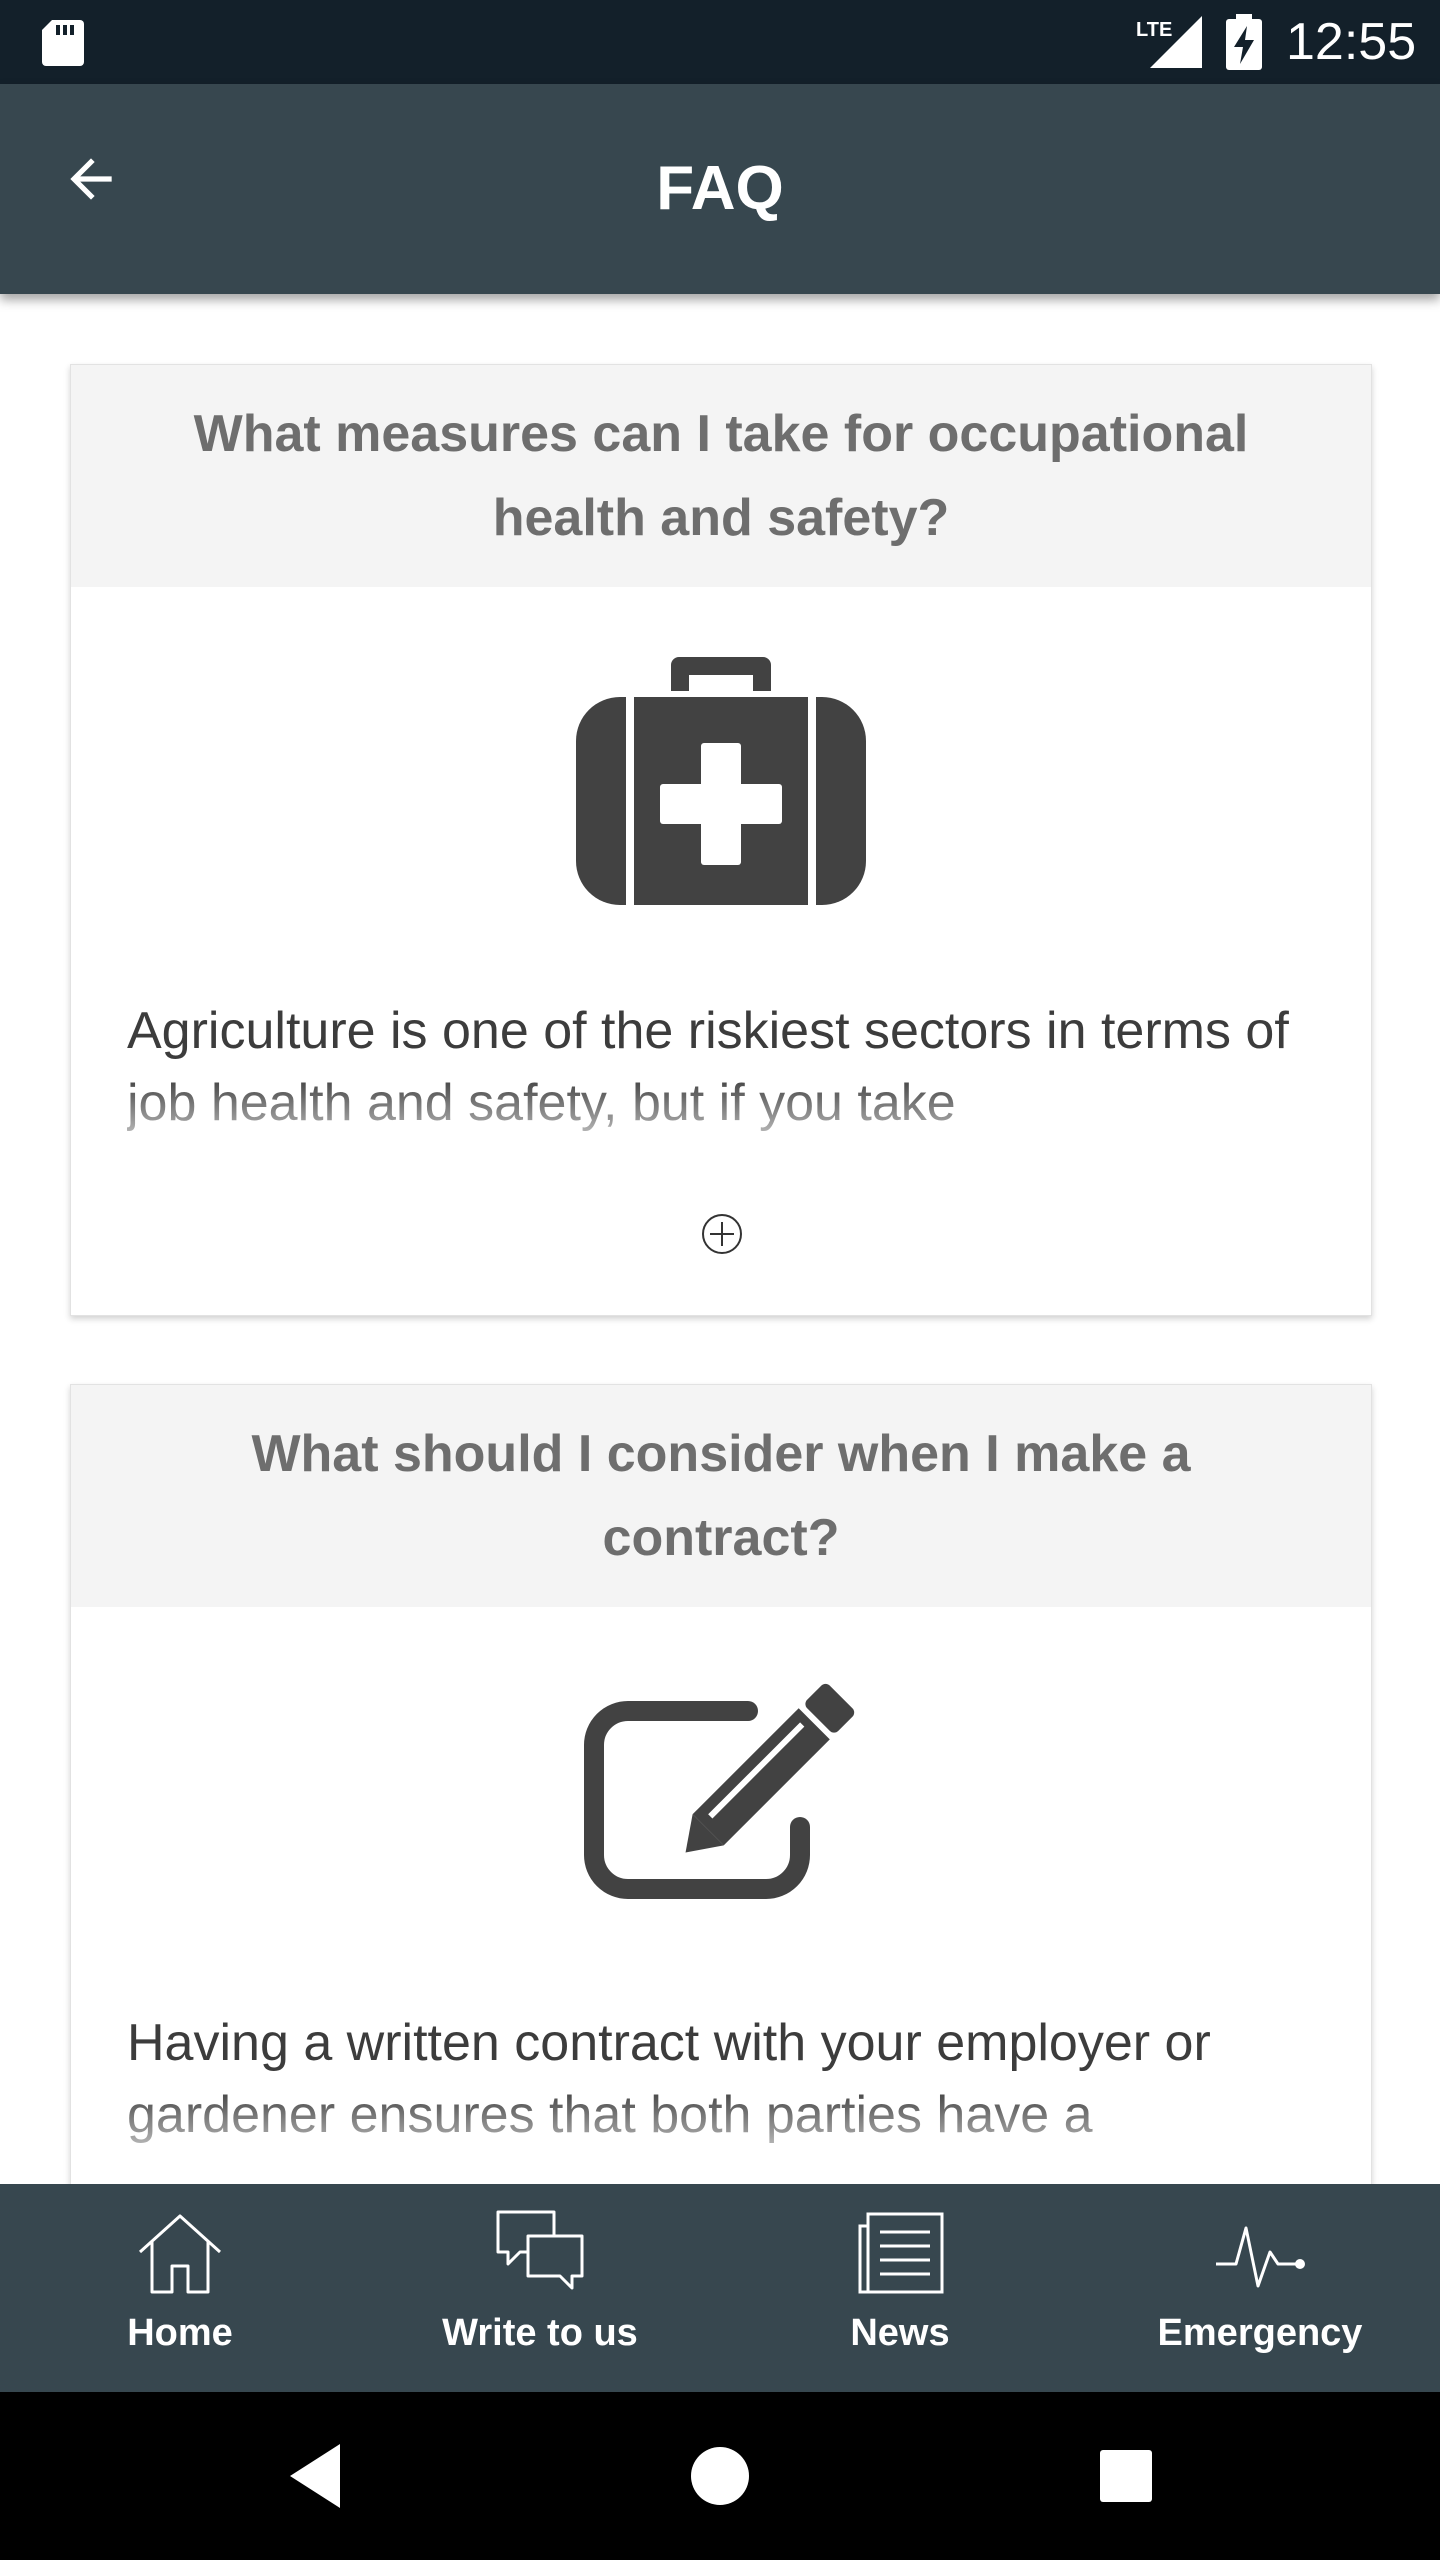  What do you see at coordinates (719, 1791) in the screenshot?
I see `edit-pencil-icon` at bounding box center [719, 1791].